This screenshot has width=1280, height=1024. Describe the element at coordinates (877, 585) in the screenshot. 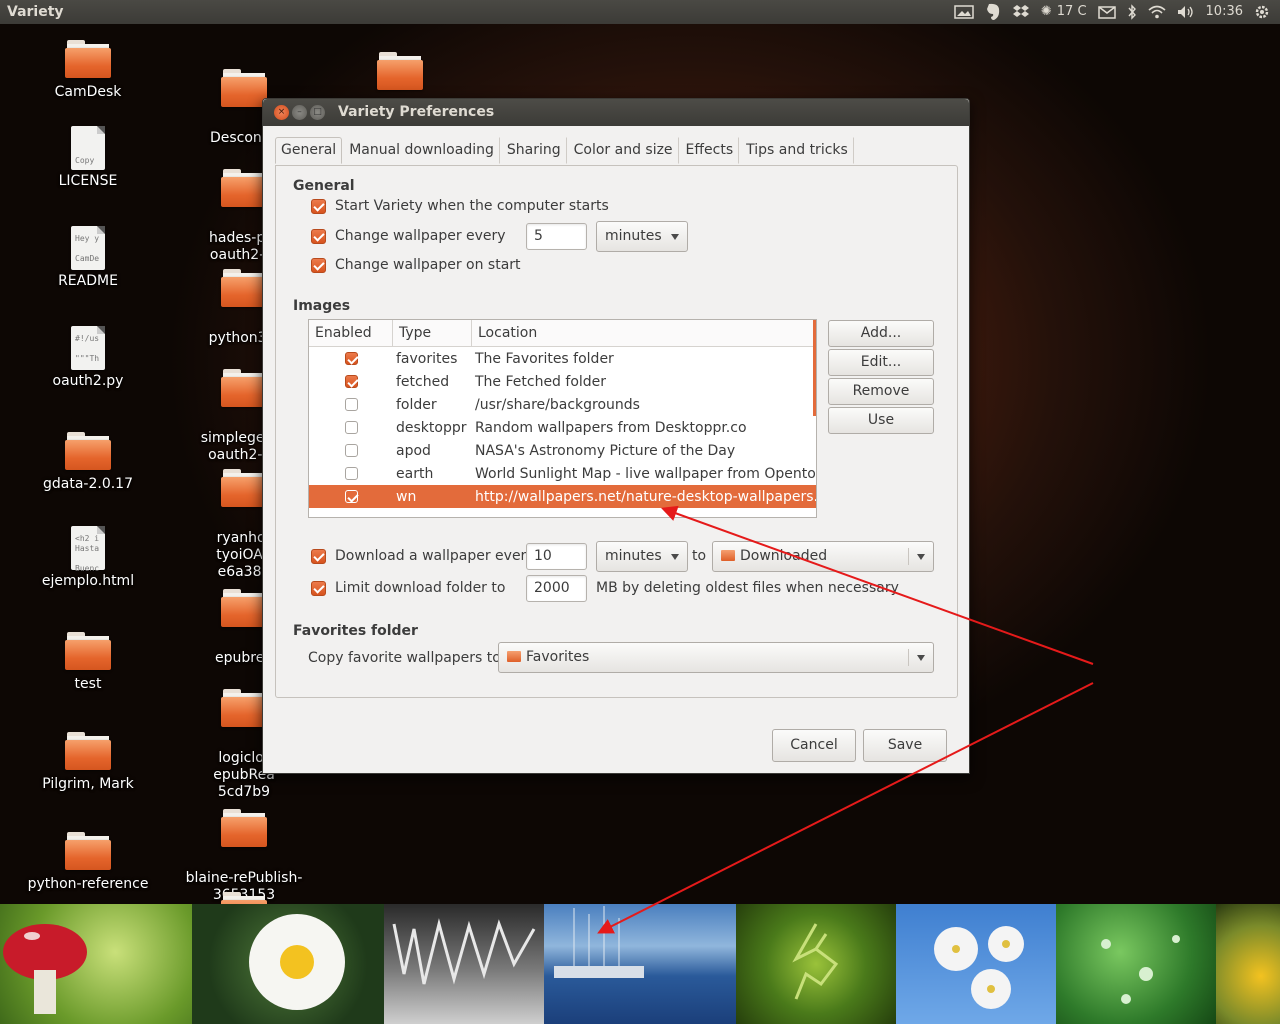

I see `annotation-arrow-to-list` at that location.